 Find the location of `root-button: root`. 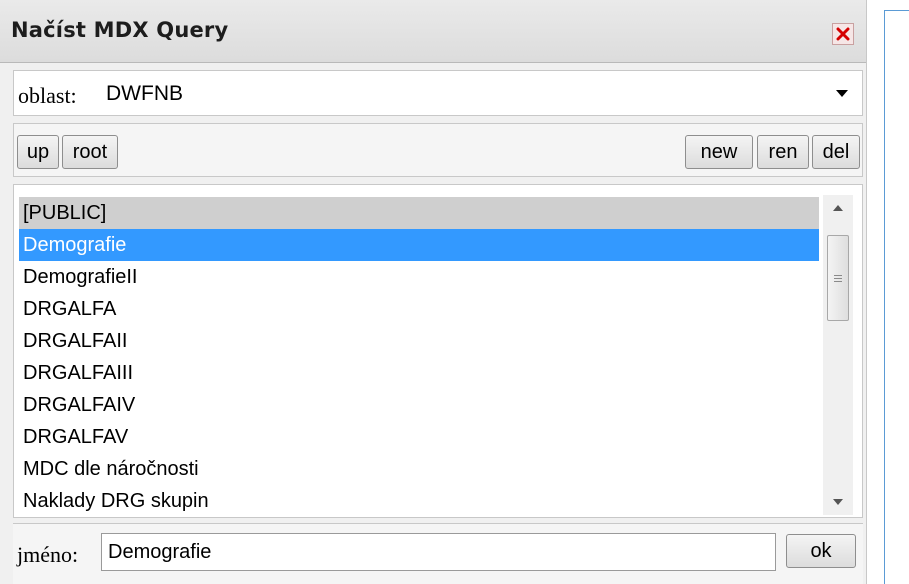

root-button: root is located at coordinates (90, 152).